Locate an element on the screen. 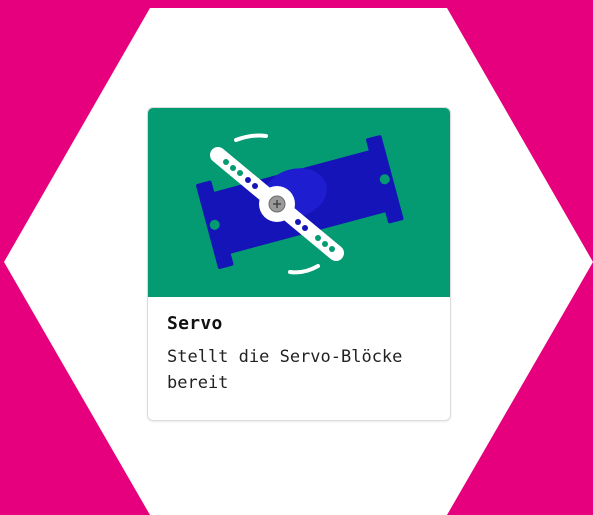 Image resolution: width=593 pixels, height=515 pixels. servo-motor-icon is located at coordinates (300, 204).